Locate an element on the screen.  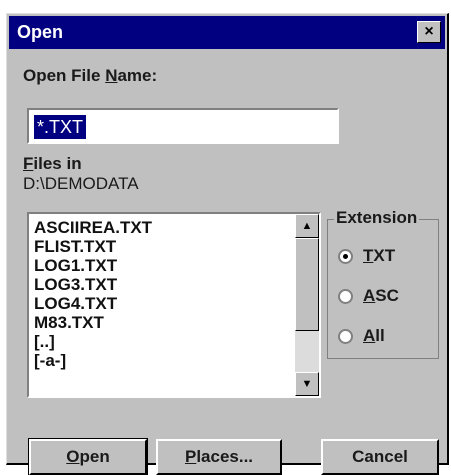
file-list-item: LOG3.TXT is located at coordinates (93, 284).